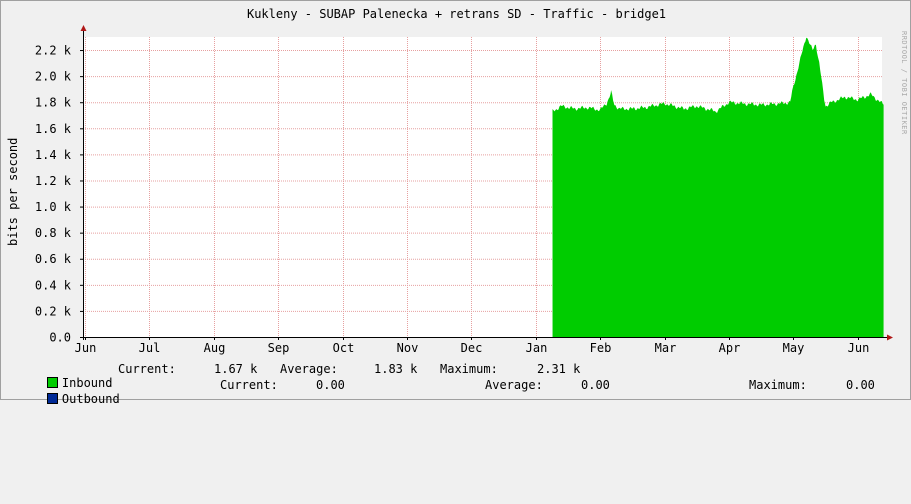  Describe the element at coordinates (279, 348) in the screenshot. I see `x-tick-label: Sep` at that location.